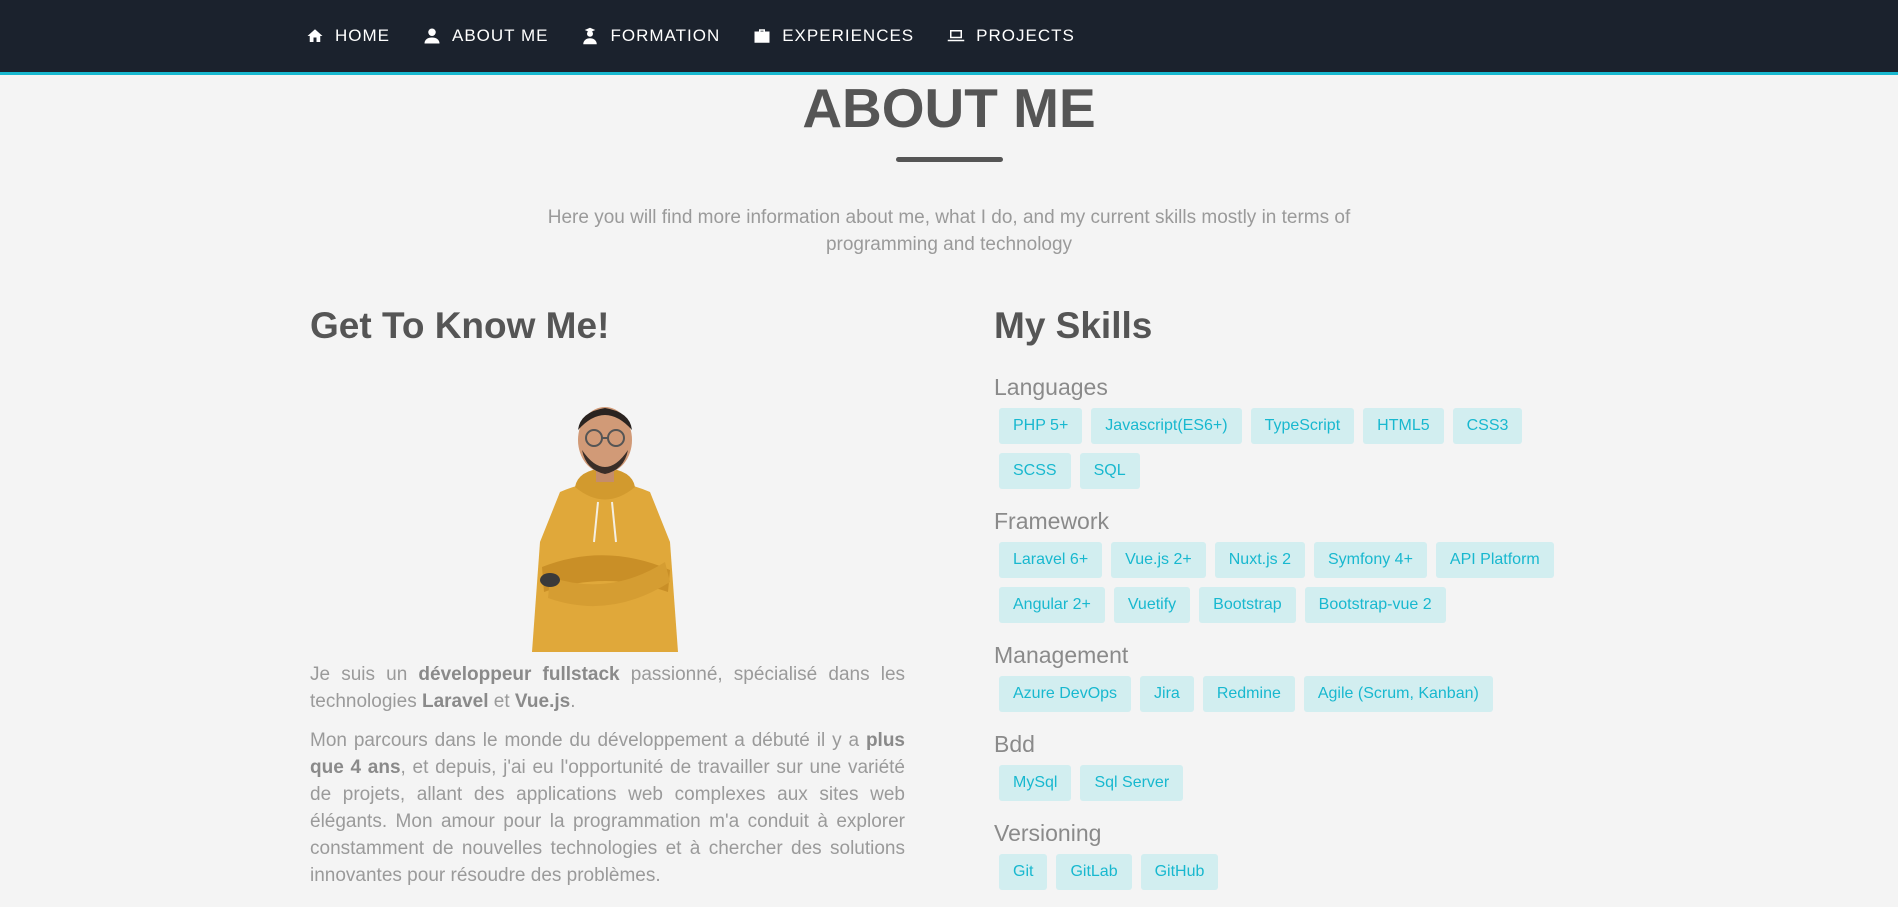 Image resolution: width=1898 pixels, height=907 pixels. Describe the element at coordinates (949, 108) in the screenshot. I see `page-title: ABOUT ME` at that location.